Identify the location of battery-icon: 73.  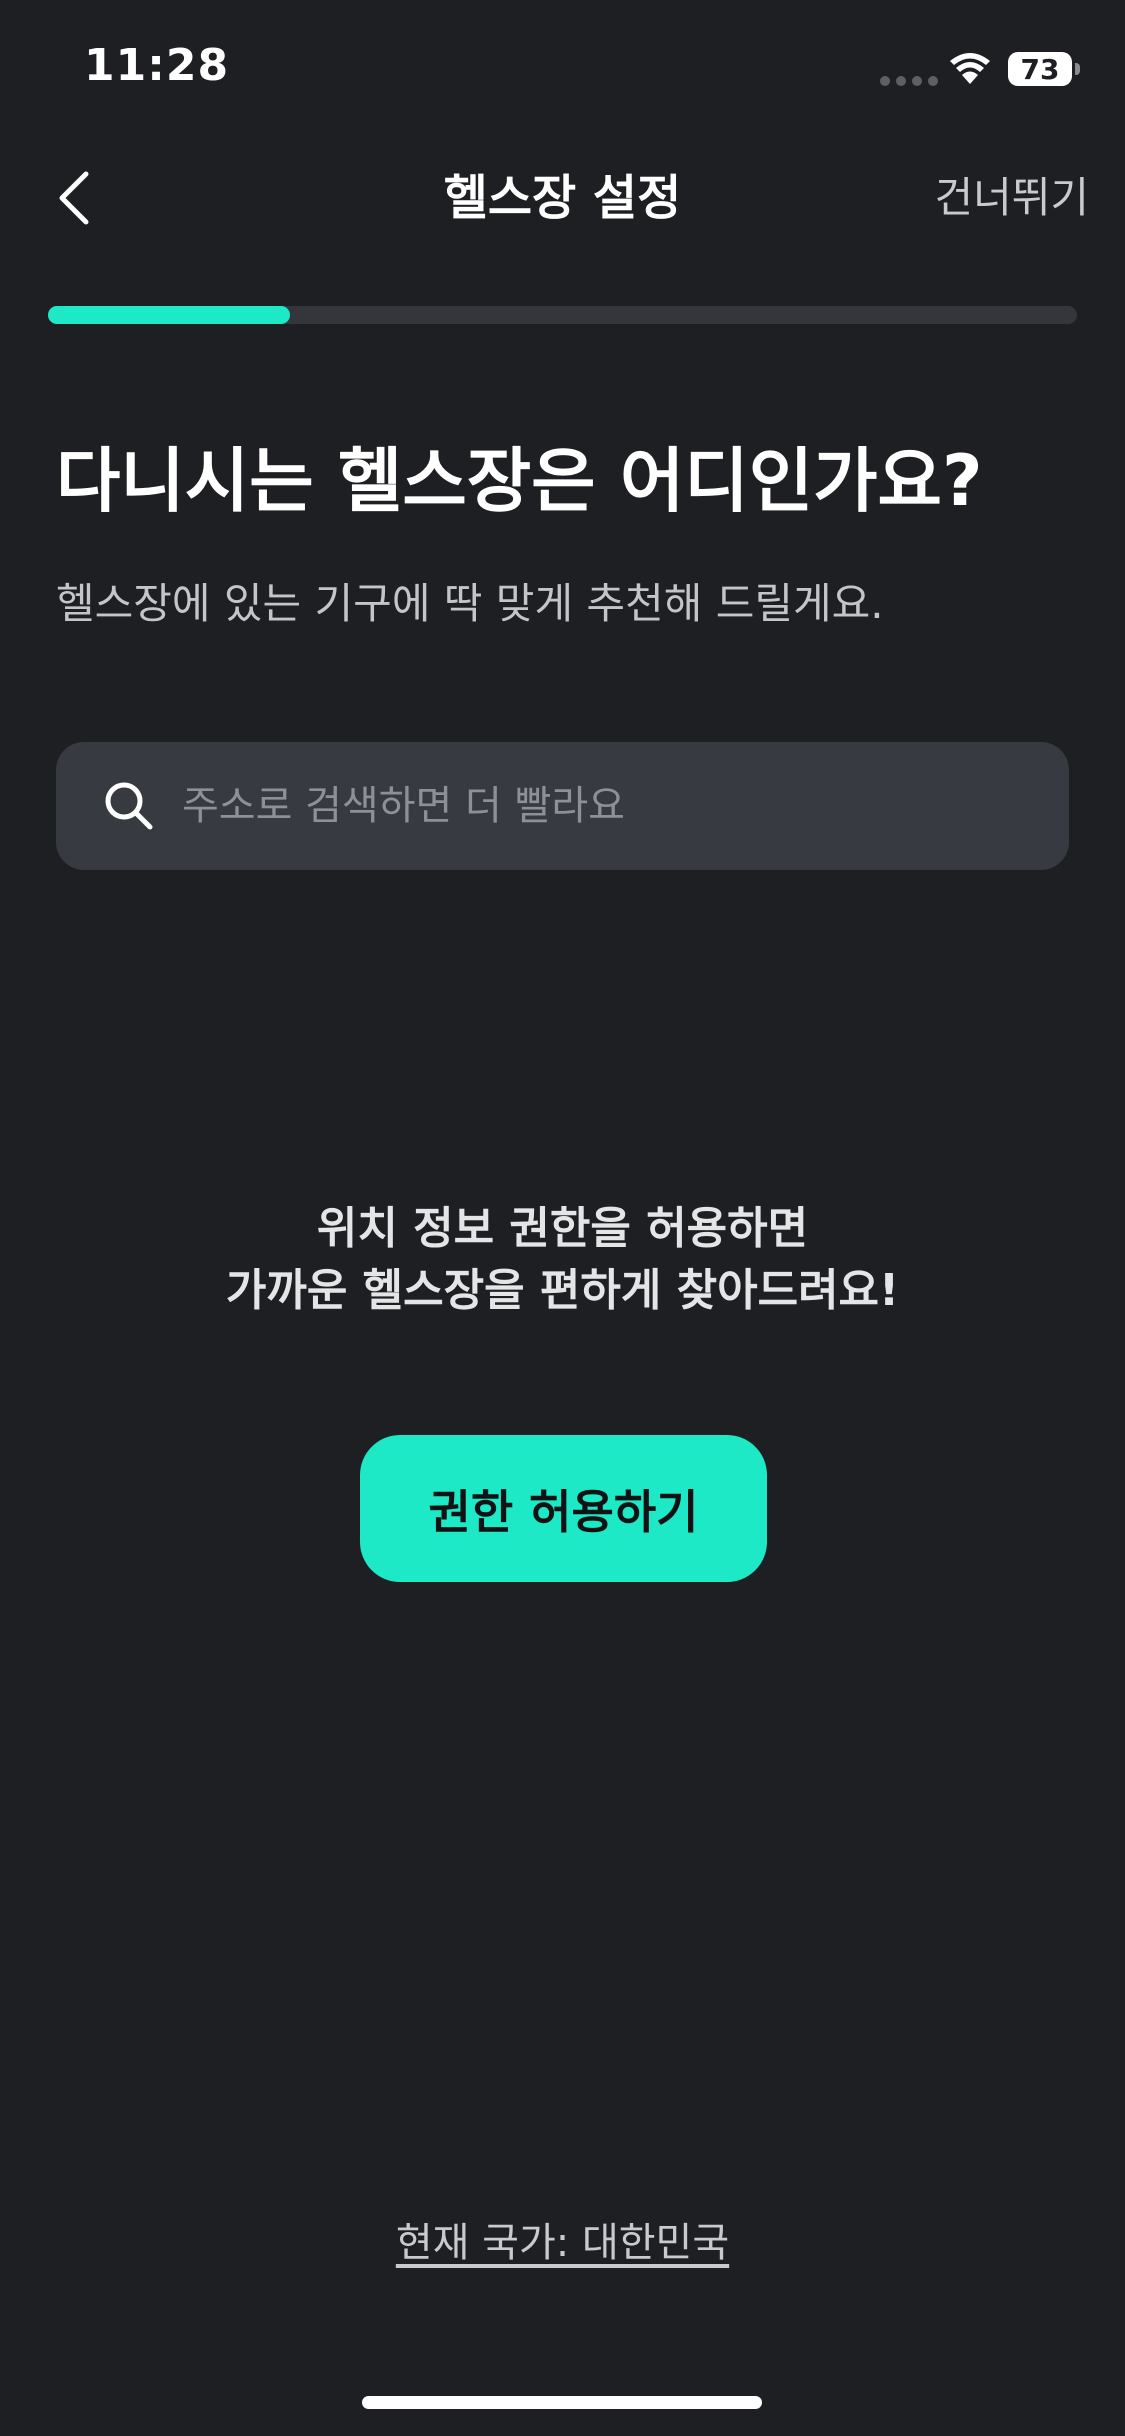
(1040, 69).